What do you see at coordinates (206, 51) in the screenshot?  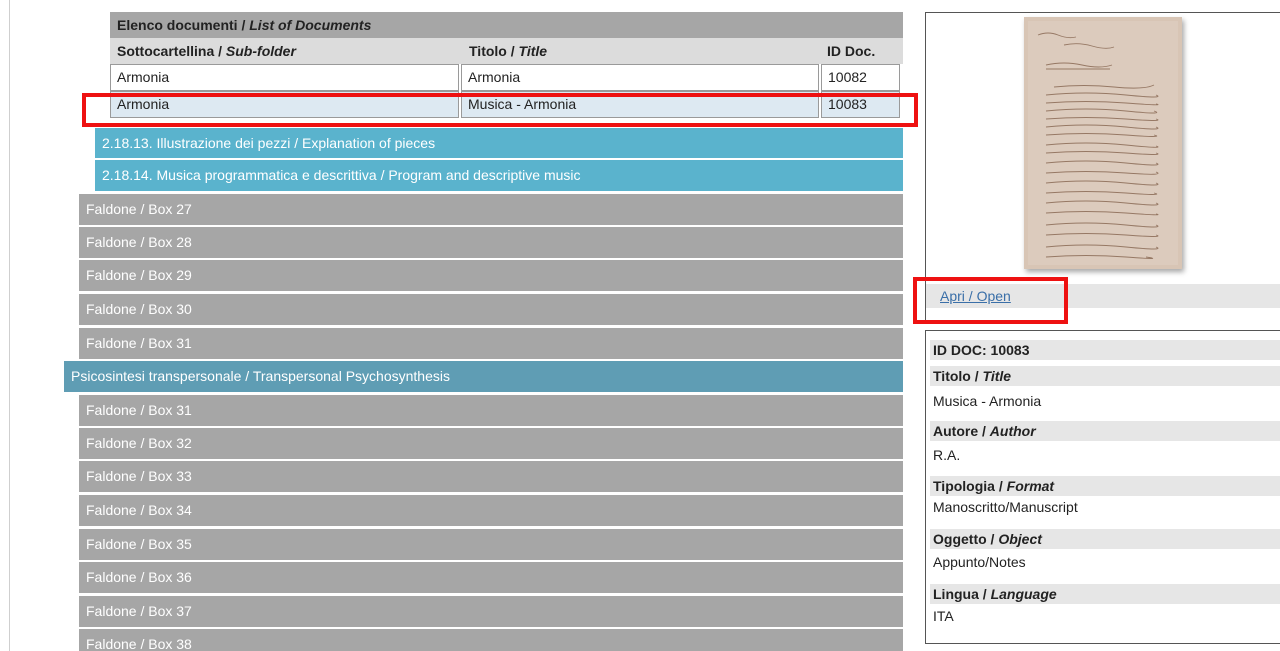 I see `column-header-subfolder: Sottocartellina / Sub-folder` at bounding box center [206, 51].